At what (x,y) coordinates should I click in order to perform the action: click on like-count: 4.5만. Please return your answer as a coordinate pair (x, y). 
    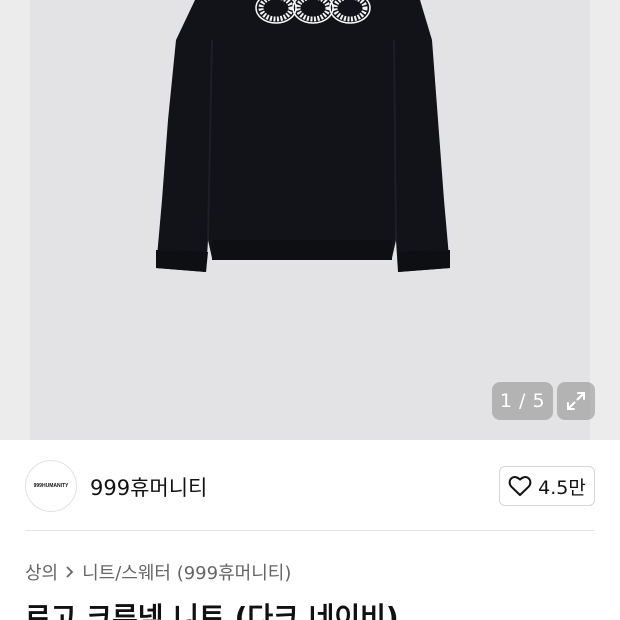
    Looking at the image, I should click on (562, 487).